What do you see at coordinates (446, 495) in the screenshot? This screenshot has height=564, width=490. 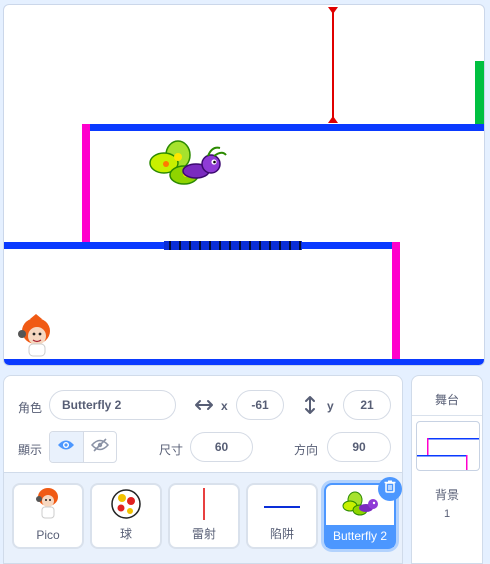 I see `backdrop-label: 背景` at bounding box center [446, 495].